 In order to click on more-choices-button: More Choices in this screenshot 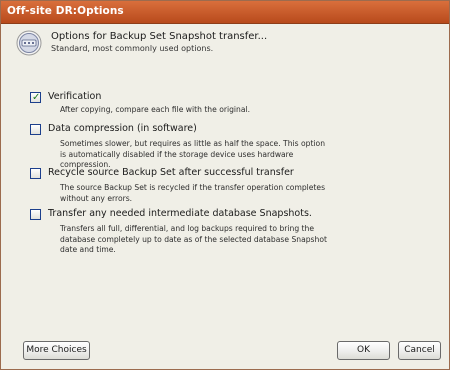, I will do `click(56, 350)`.